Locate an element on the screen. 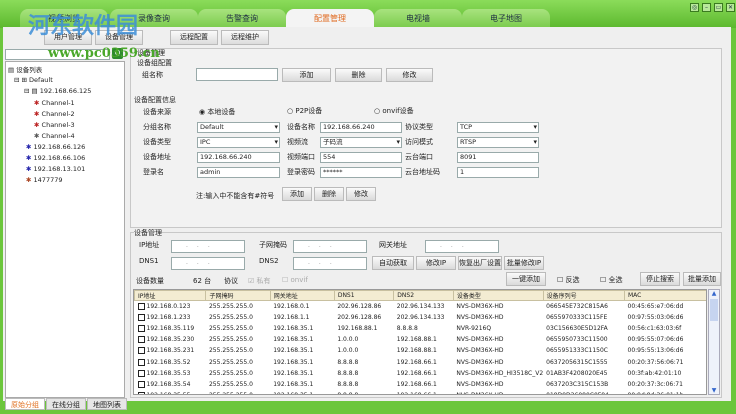 This screenshot has width=736, height=414. column-header: 设备类型 is located at coordinates (498, 295).